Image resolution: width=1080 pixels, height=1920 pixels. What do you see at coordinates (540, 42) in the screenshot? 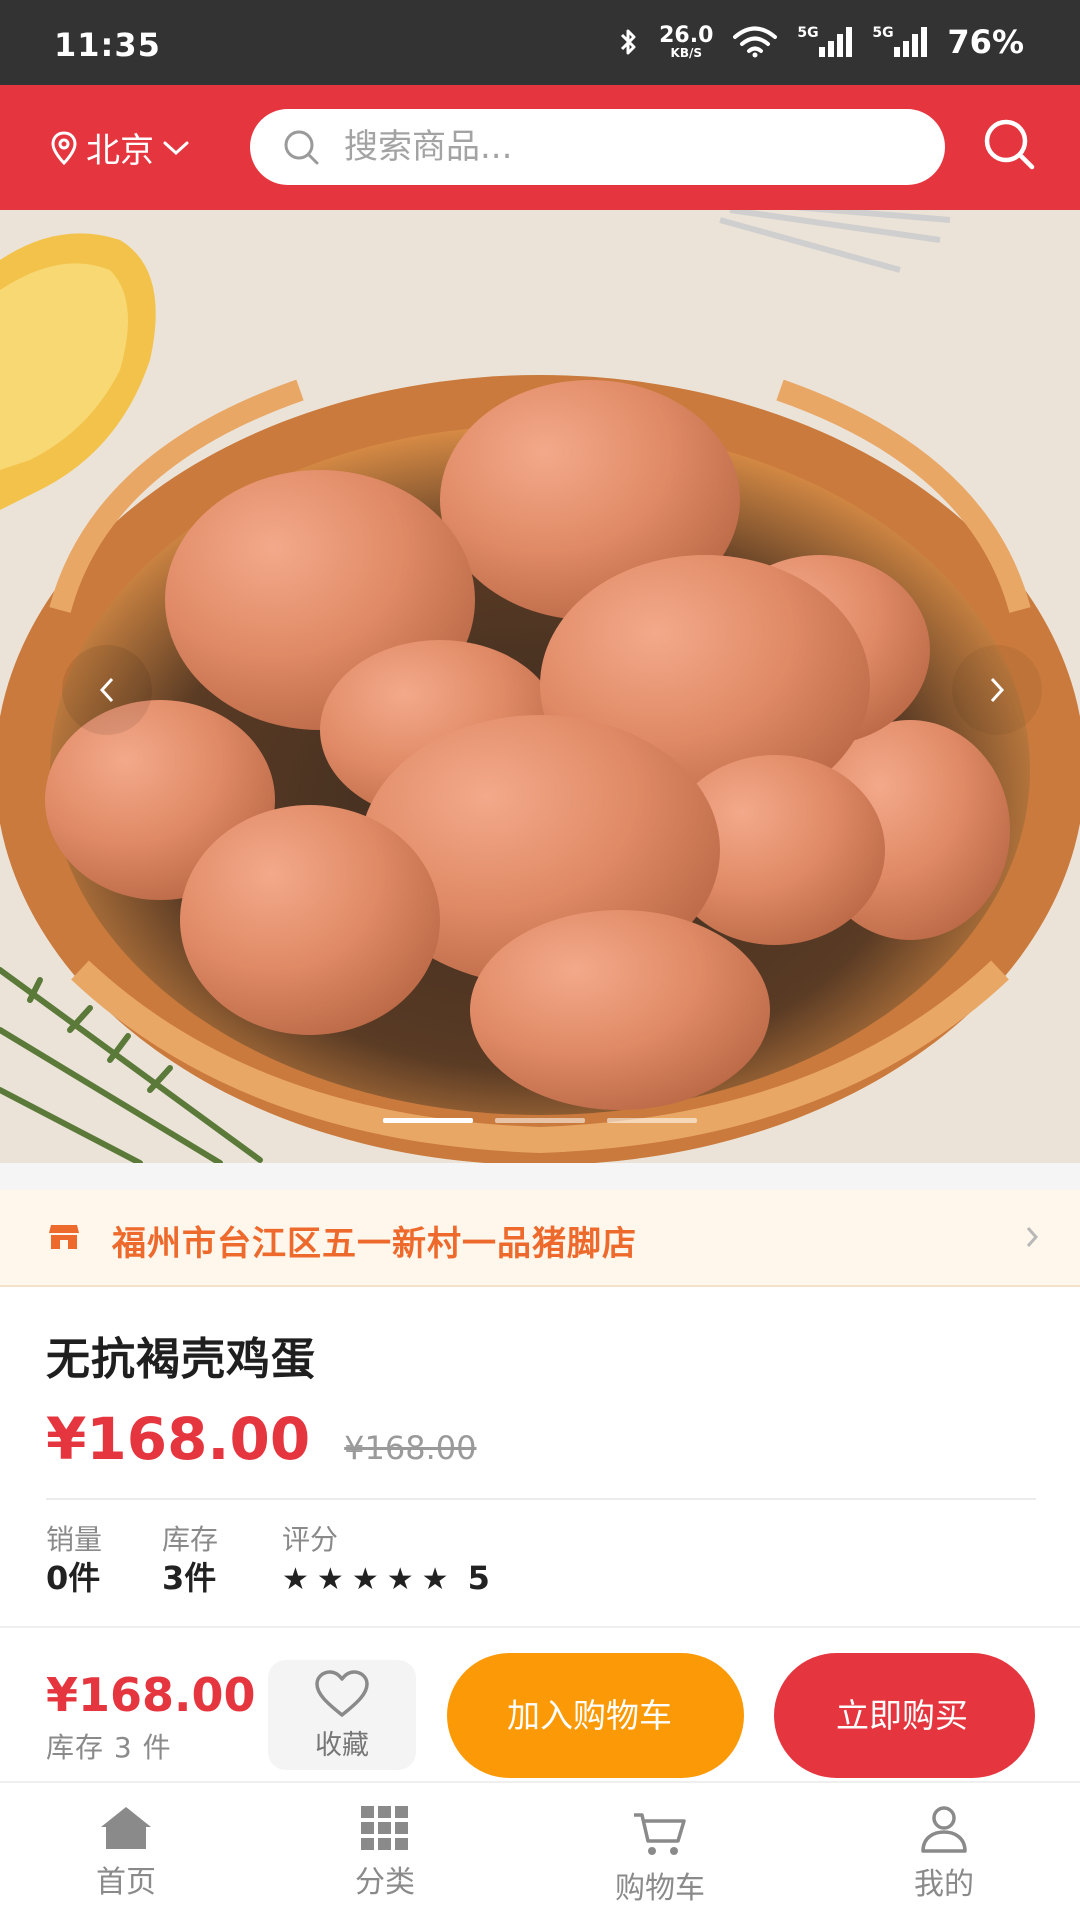
I see `status-bar: 11:35 26.0 KB/S 5G 5G 76%` at bounding box center [540, 42].